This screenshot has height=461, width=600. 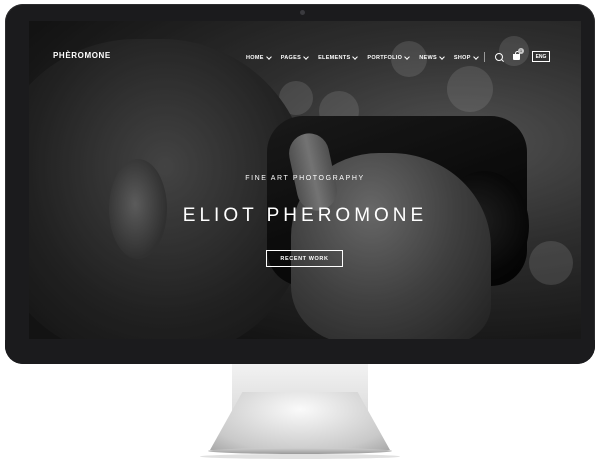 I want to click on stand-shadow, so click(x=300, y=456).